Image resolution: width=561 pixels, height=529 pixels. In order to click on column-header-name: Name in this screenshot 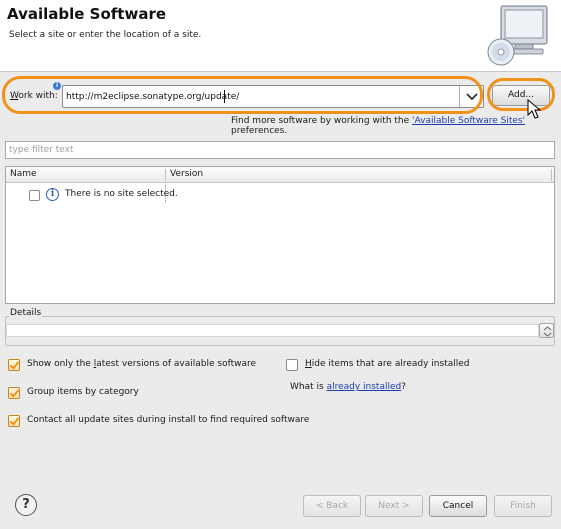, I will do `click(23, 174)`.